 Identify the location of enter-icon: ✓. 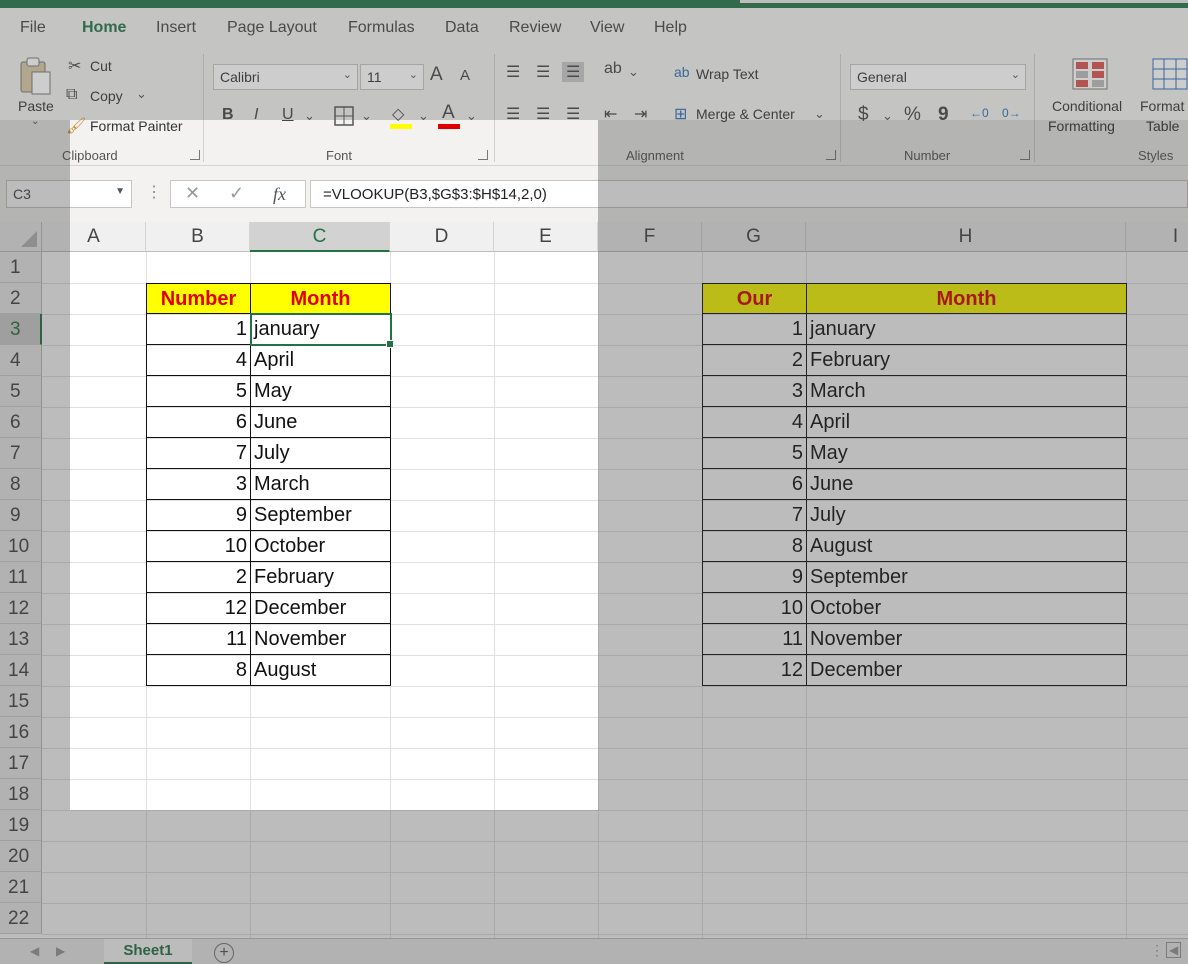
(236, 193).